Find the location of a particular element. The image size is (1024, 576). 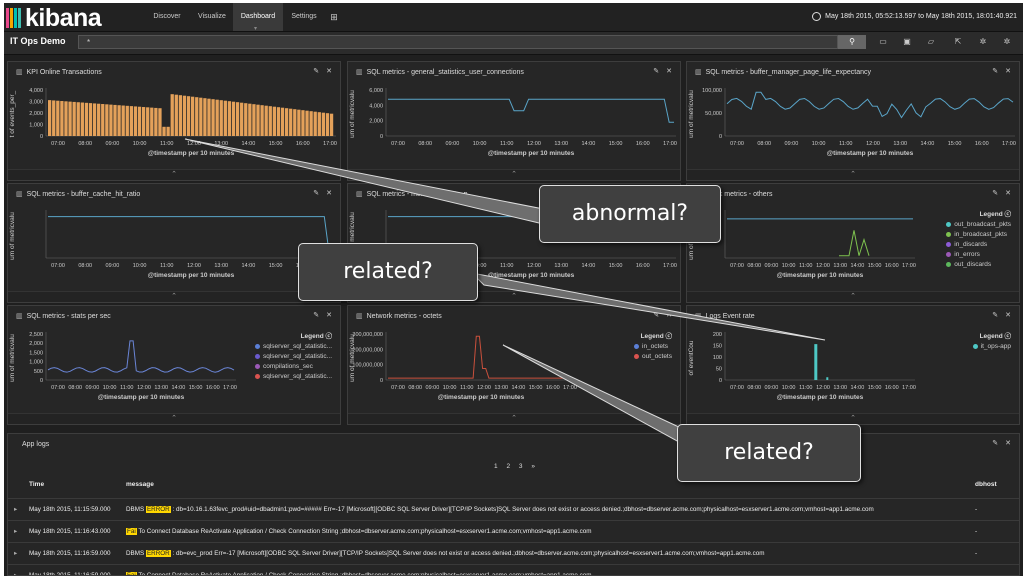

callout-abnormal: abnormal? is located at coordinates (630, 214).